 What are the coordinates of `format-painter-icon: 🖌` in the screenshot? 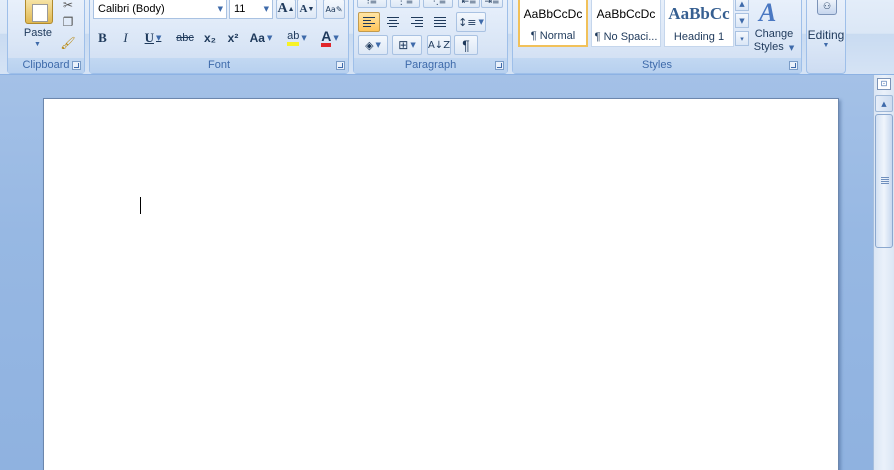 It's located at (68, 43).